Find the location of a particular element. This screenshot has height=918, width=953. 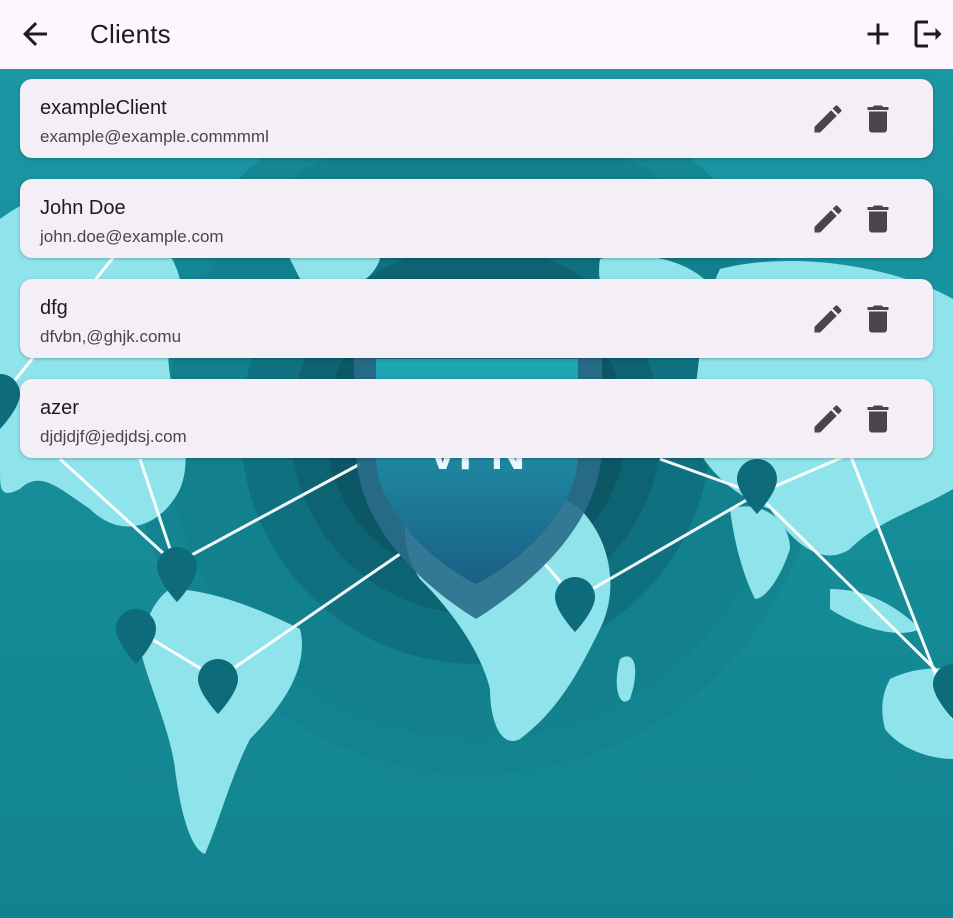

client-name: dfg is located at coordinates (54, 308).